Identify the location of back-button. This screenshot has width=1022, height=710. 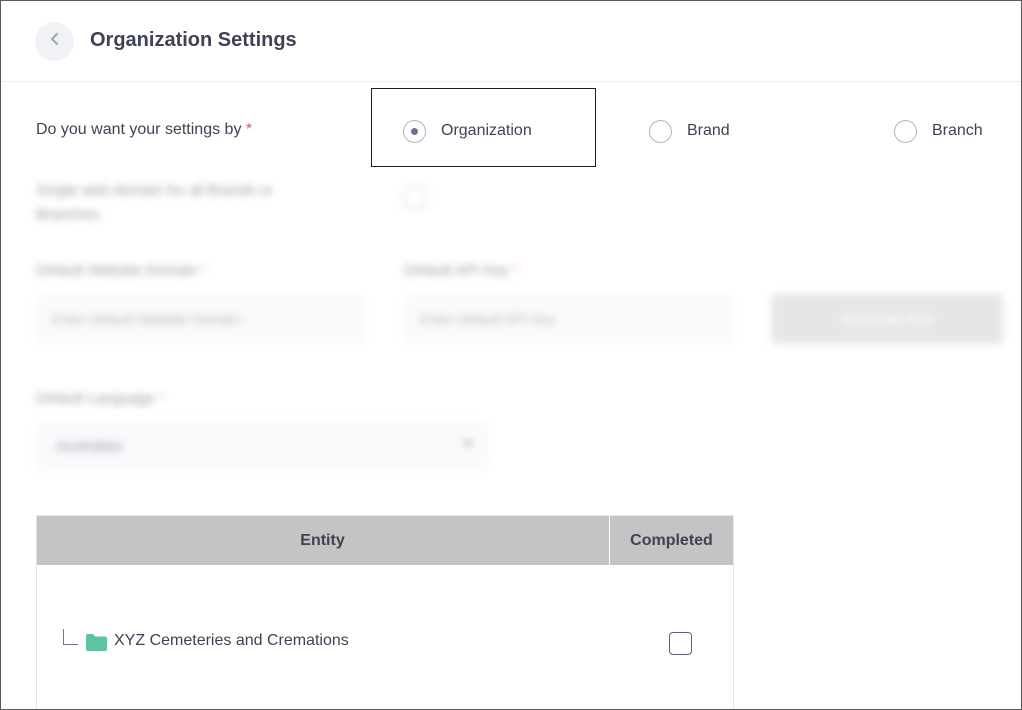
(54, 41).